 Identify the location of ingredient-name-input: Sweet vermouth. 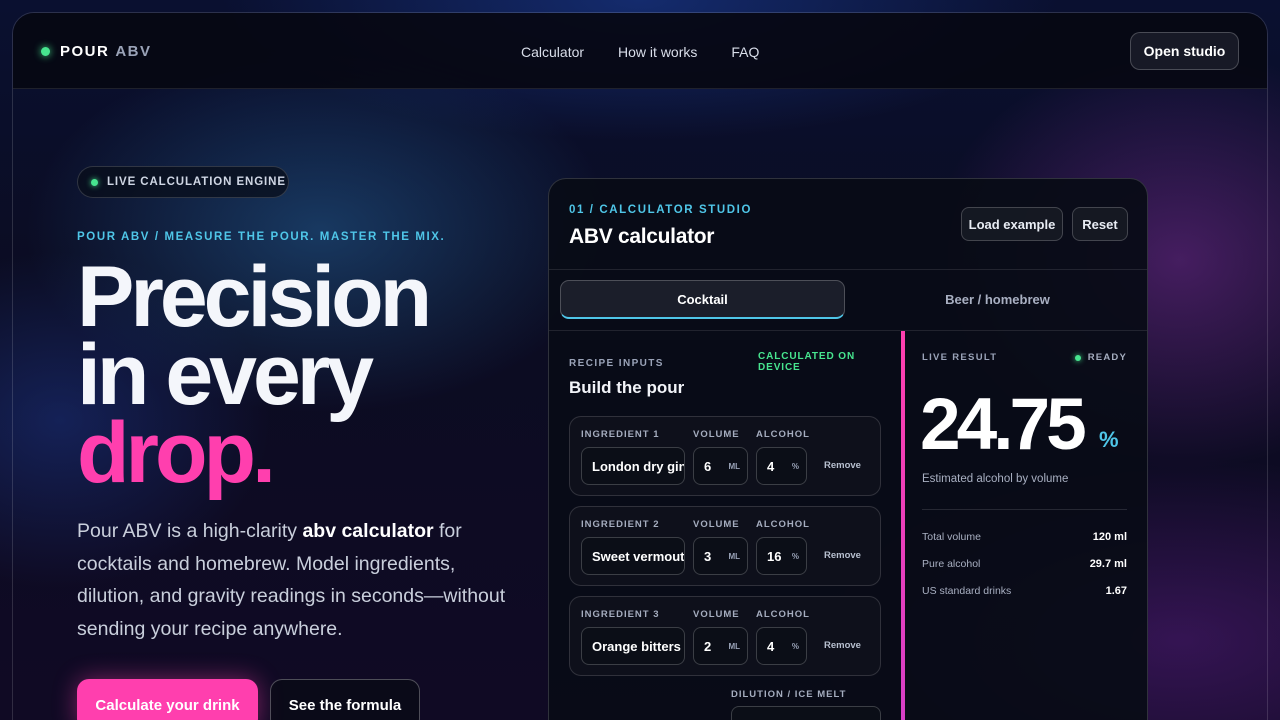
(633, 556).